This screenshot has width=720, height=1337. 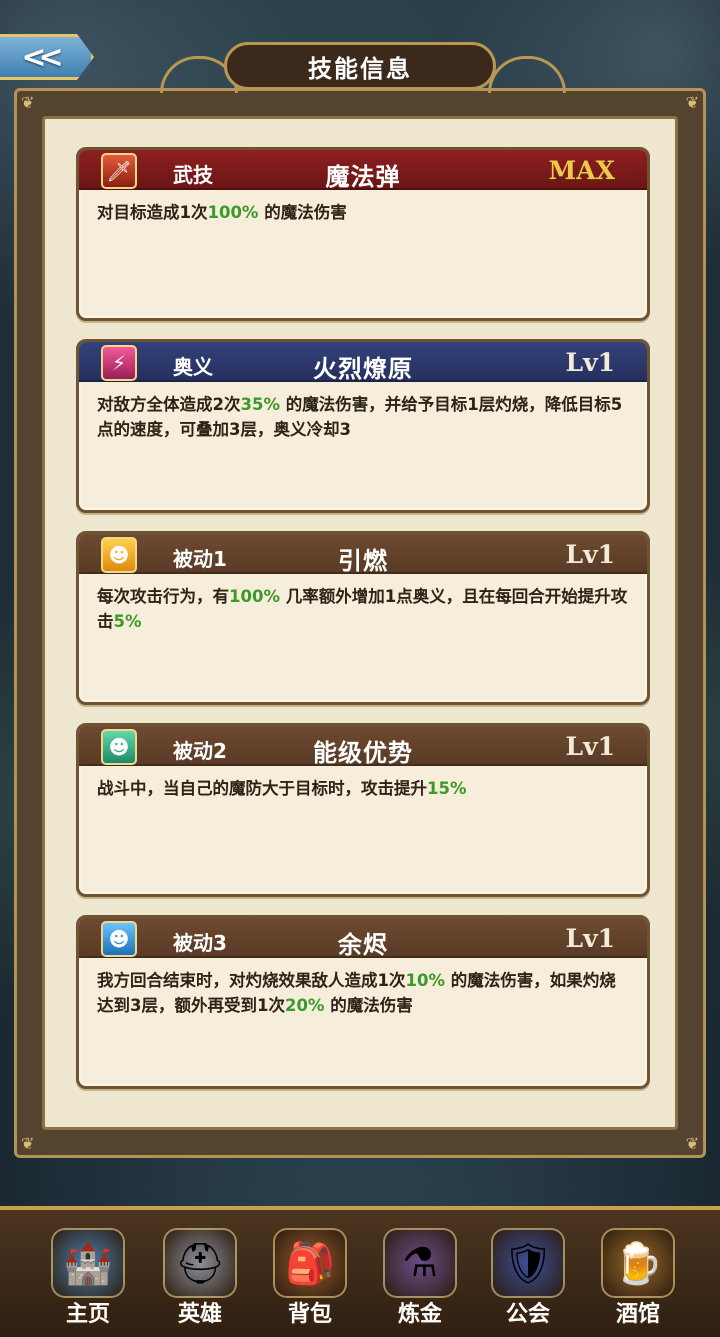 I want to click on nav-label: 主页, so click(x=87, y=1314).